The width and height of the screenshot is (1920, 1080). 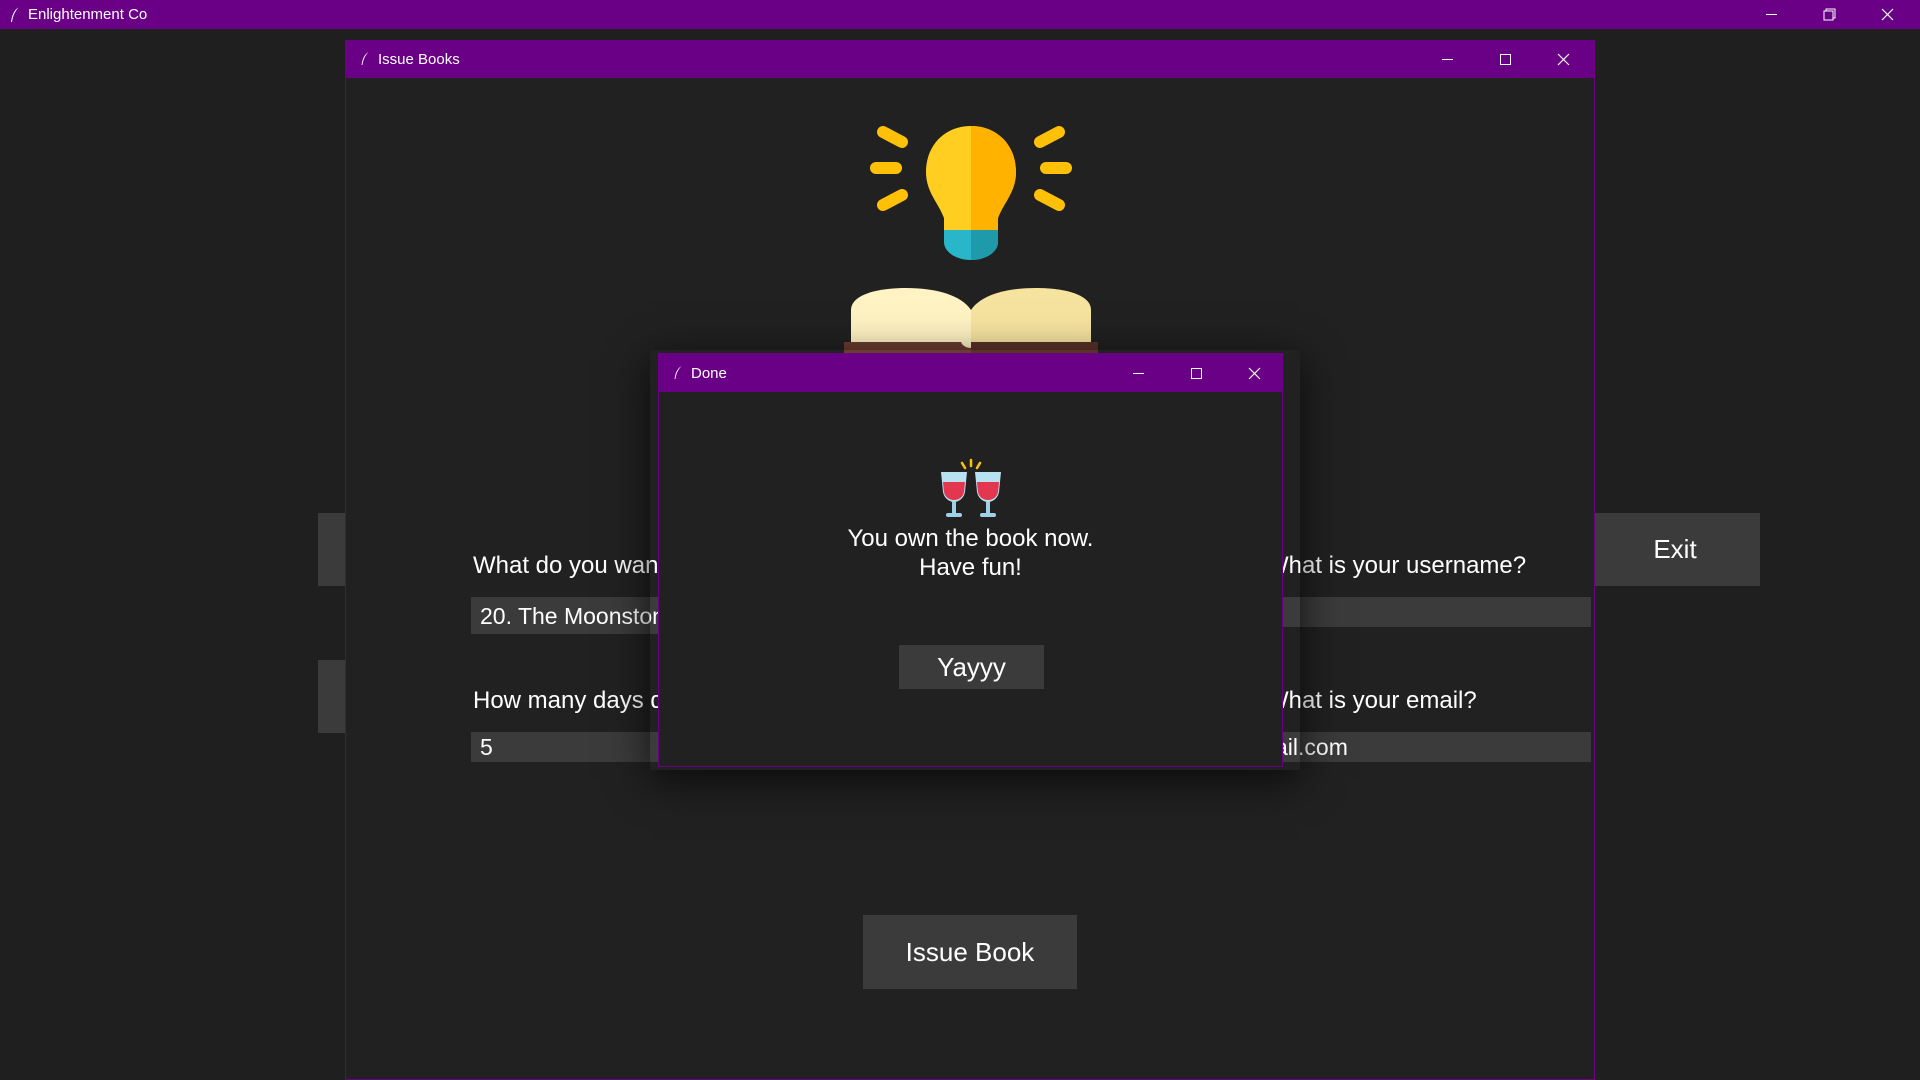 I want to click on issue-window-controls, so click(x=1505, y=59).